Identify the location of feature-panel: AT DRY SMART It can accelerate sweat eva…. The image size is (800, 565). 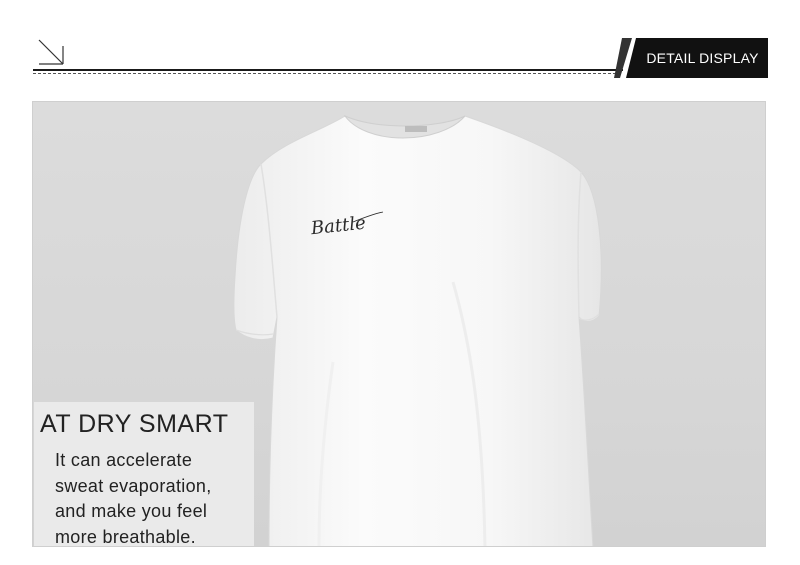
(144, 474).